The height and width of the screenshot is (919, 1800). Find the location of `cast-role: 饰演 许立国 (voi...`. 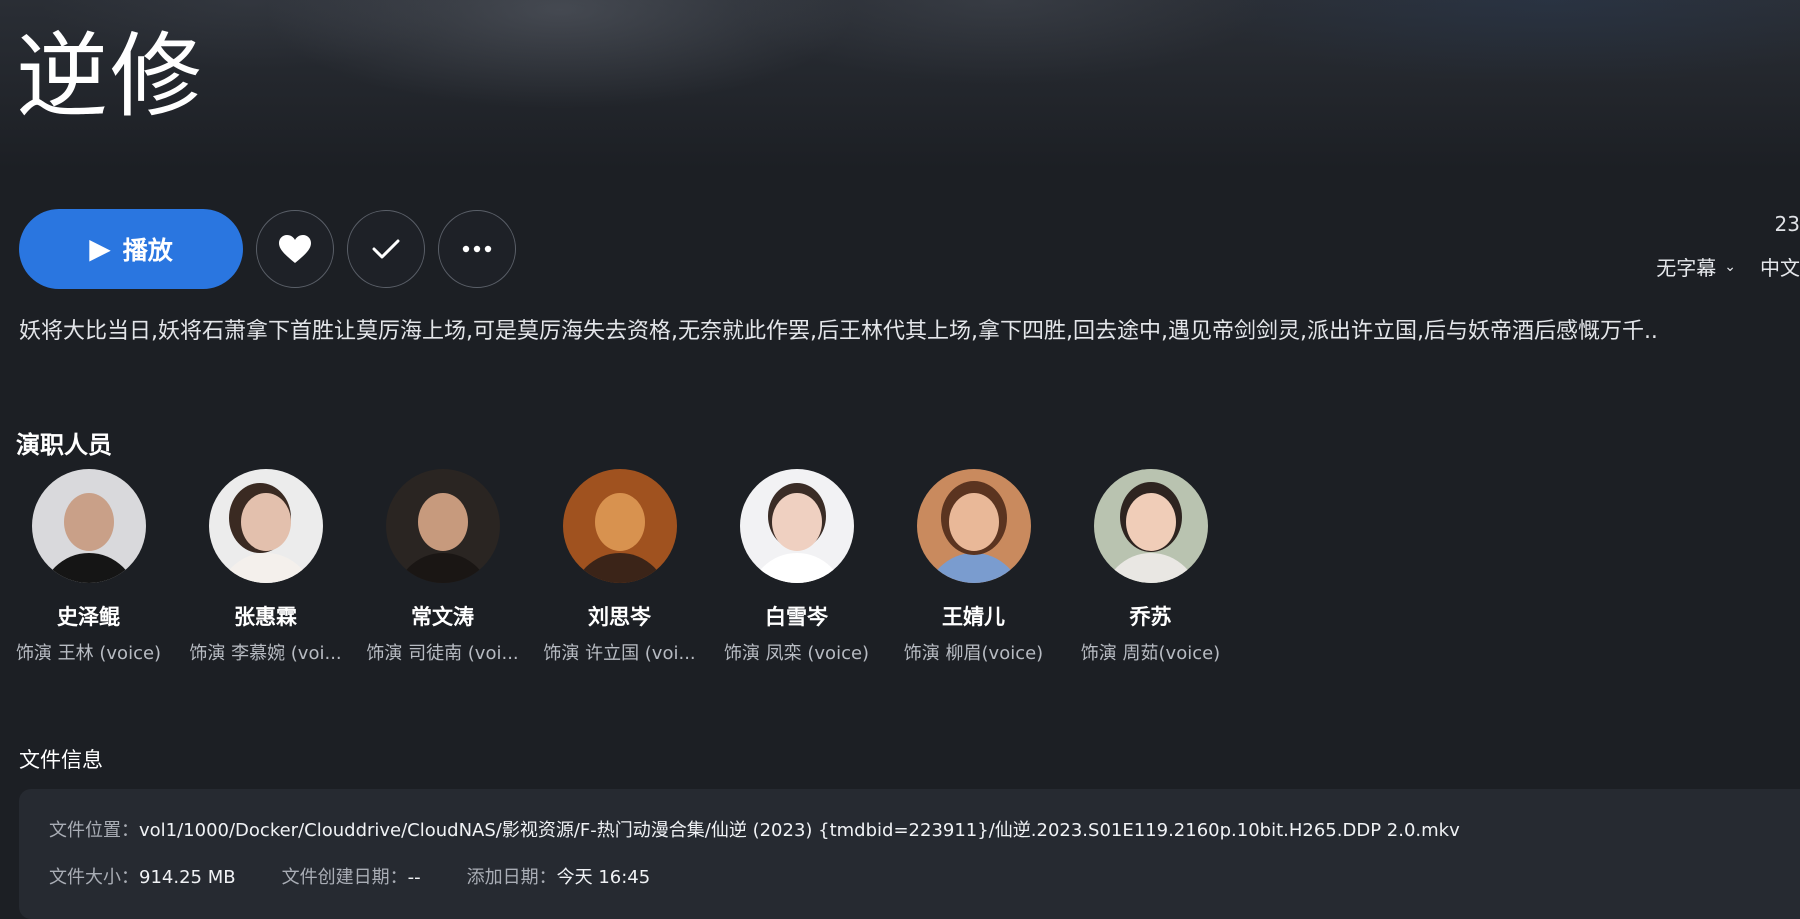

cast-role: 饰演 许立国 (voi... is located at coordinates (619, 653).